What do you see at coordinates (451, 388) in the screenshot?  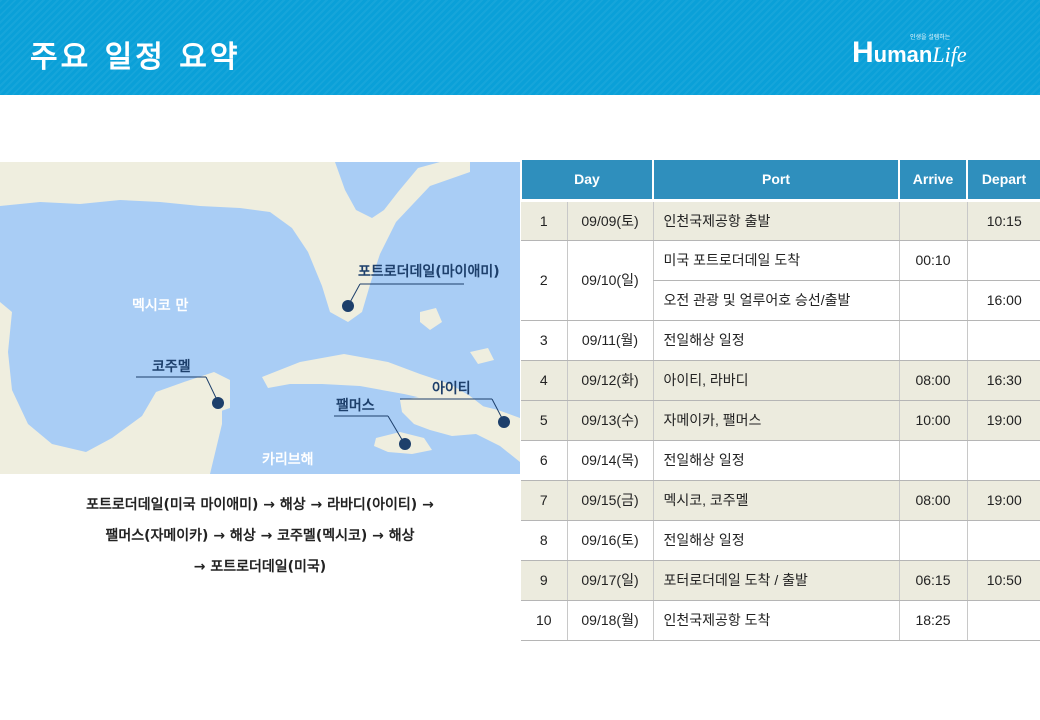 I see `label-haiti: 아이티` at bounding box center [451, 388].